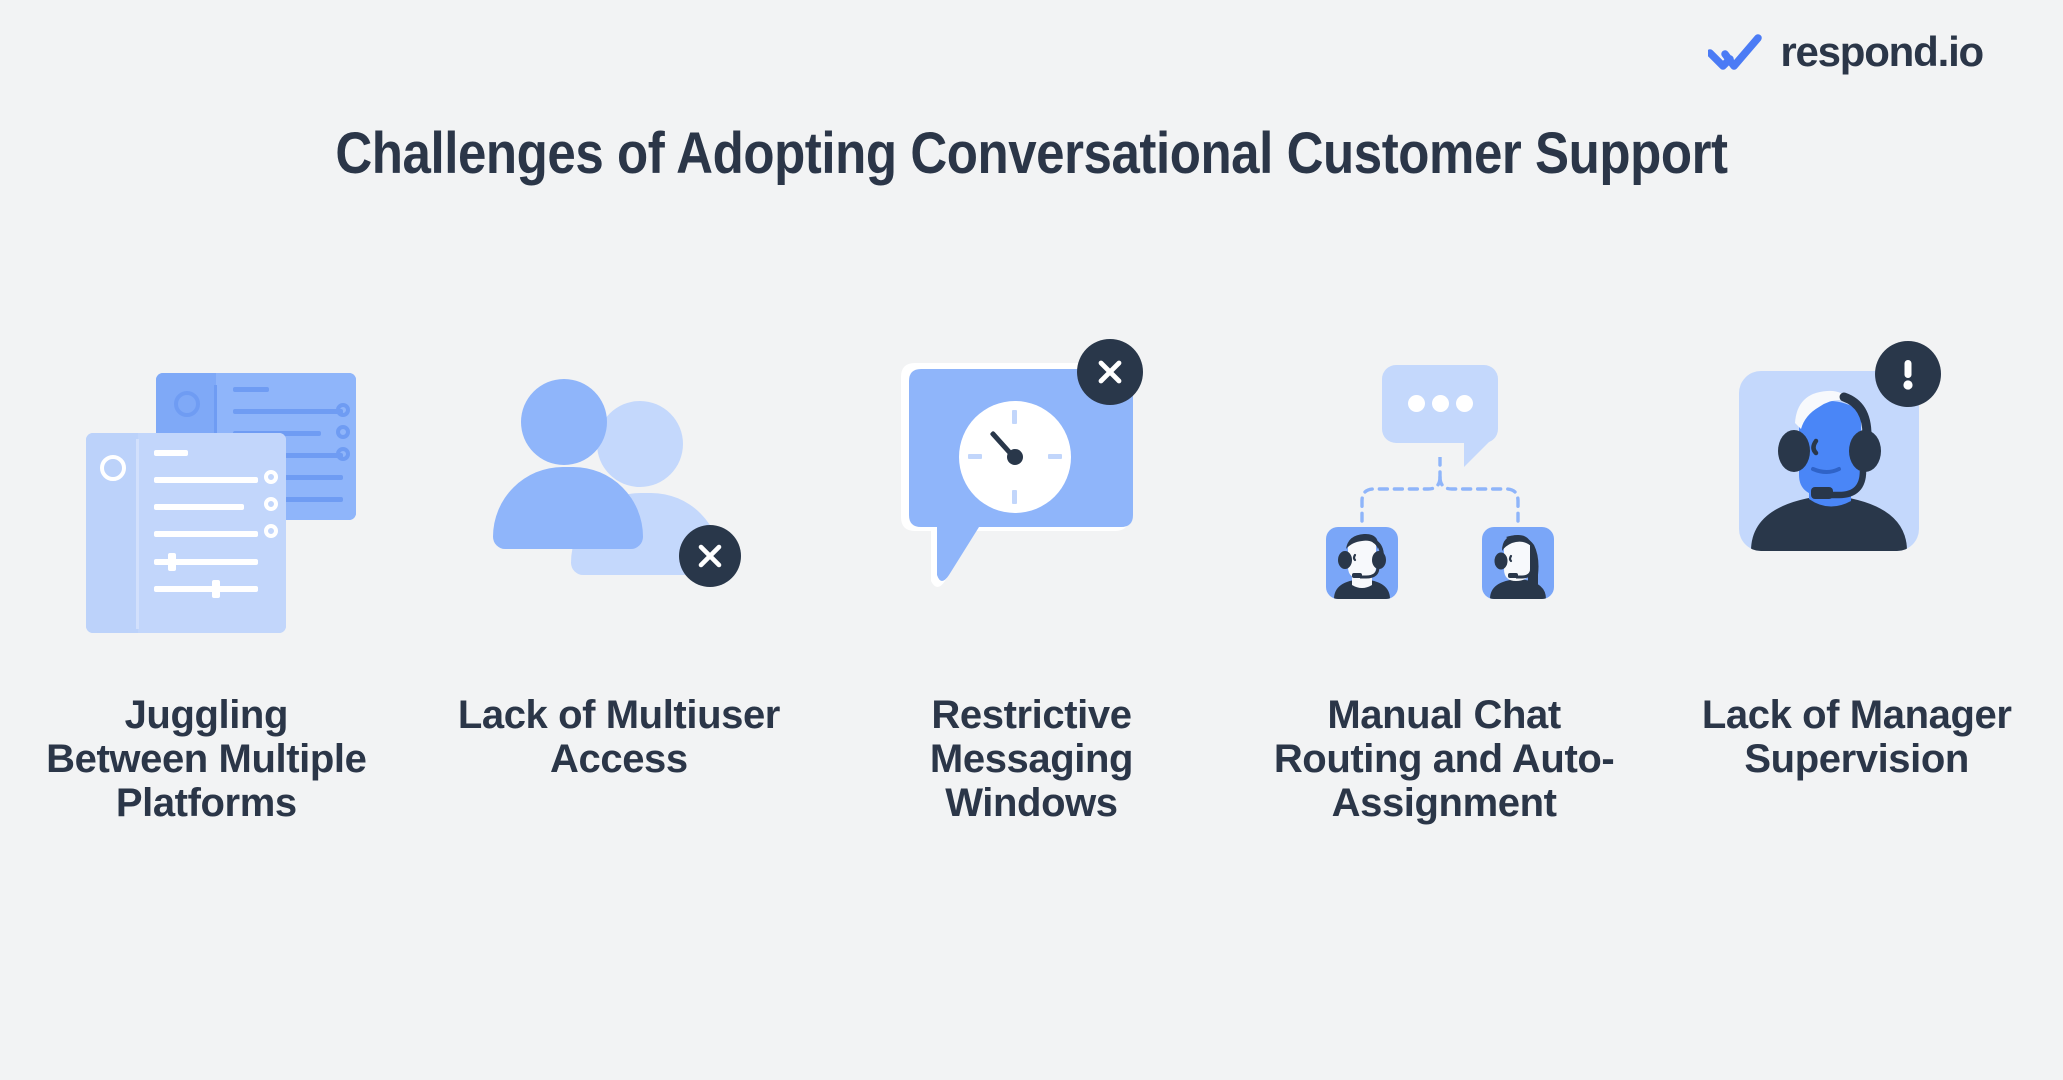 The width and height of the screenshot is (2063, 1080). I want to click on challenge-label: Lack of Manager Supervision, so click(1856, 737).